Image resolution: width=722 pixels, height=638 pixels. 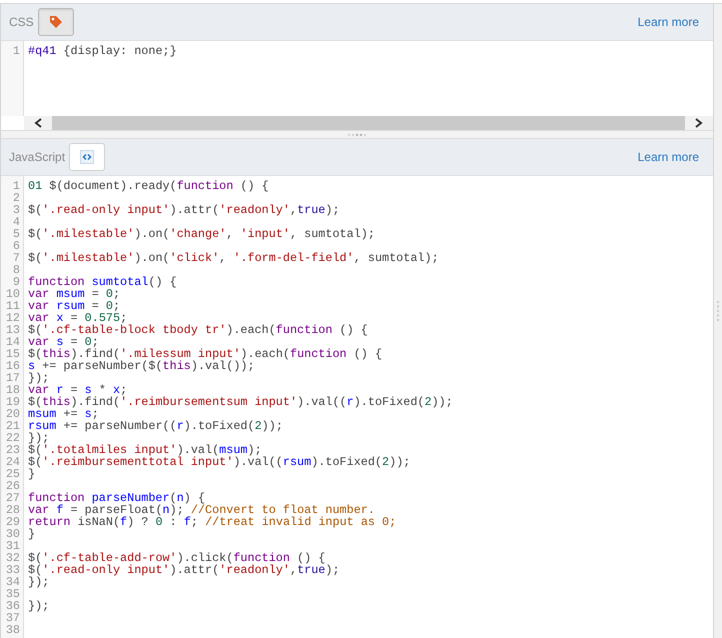 What do you see at coordinates (177, 558) in the screenshot?
I see `code-line: $('.cf-table-add-row').click(function () {` at bounding box center [177, 558].